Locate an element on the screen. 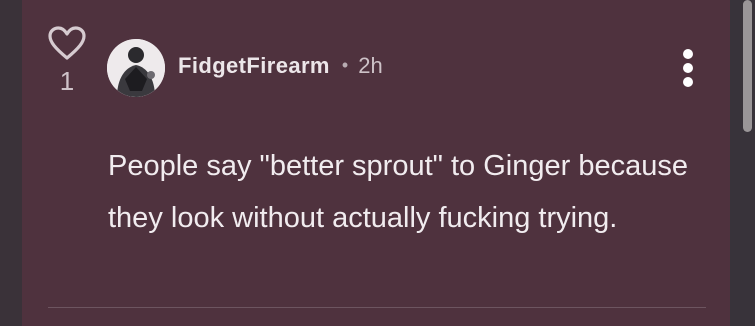 This screenshot has height=326, width=755. heart-icon is located at coordinates (67, 44).